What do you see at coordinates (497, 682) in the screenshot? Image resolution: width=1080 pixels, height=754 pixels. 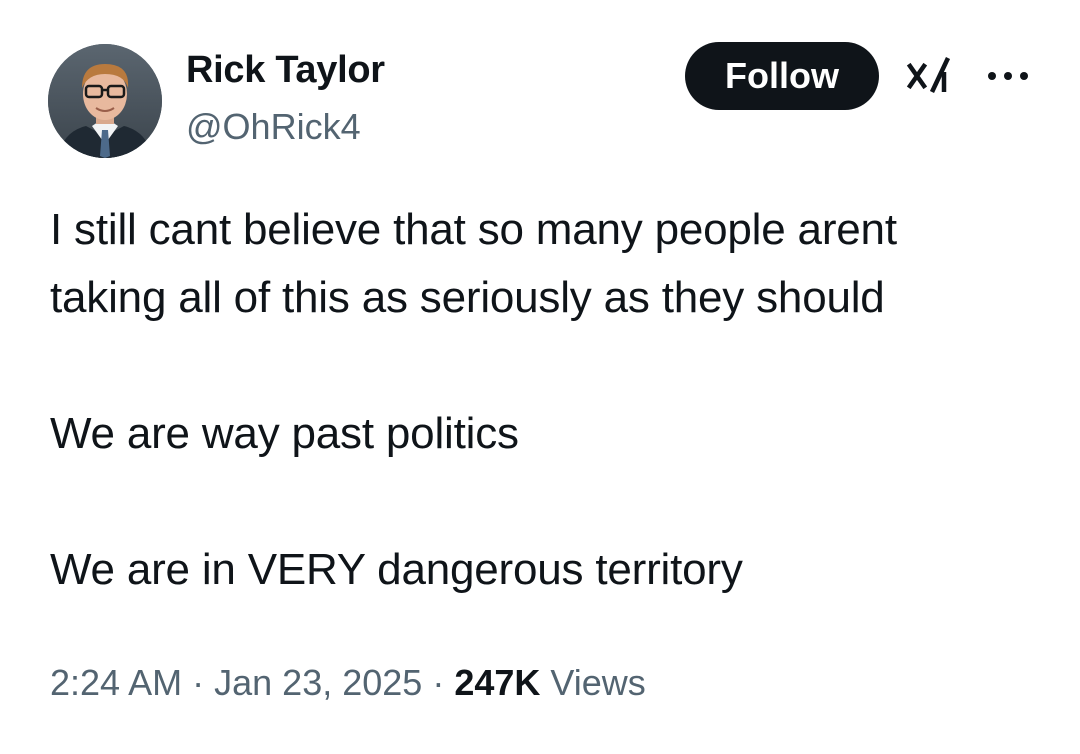 I see `views-count: 247K` at bounding box center [497, 682].